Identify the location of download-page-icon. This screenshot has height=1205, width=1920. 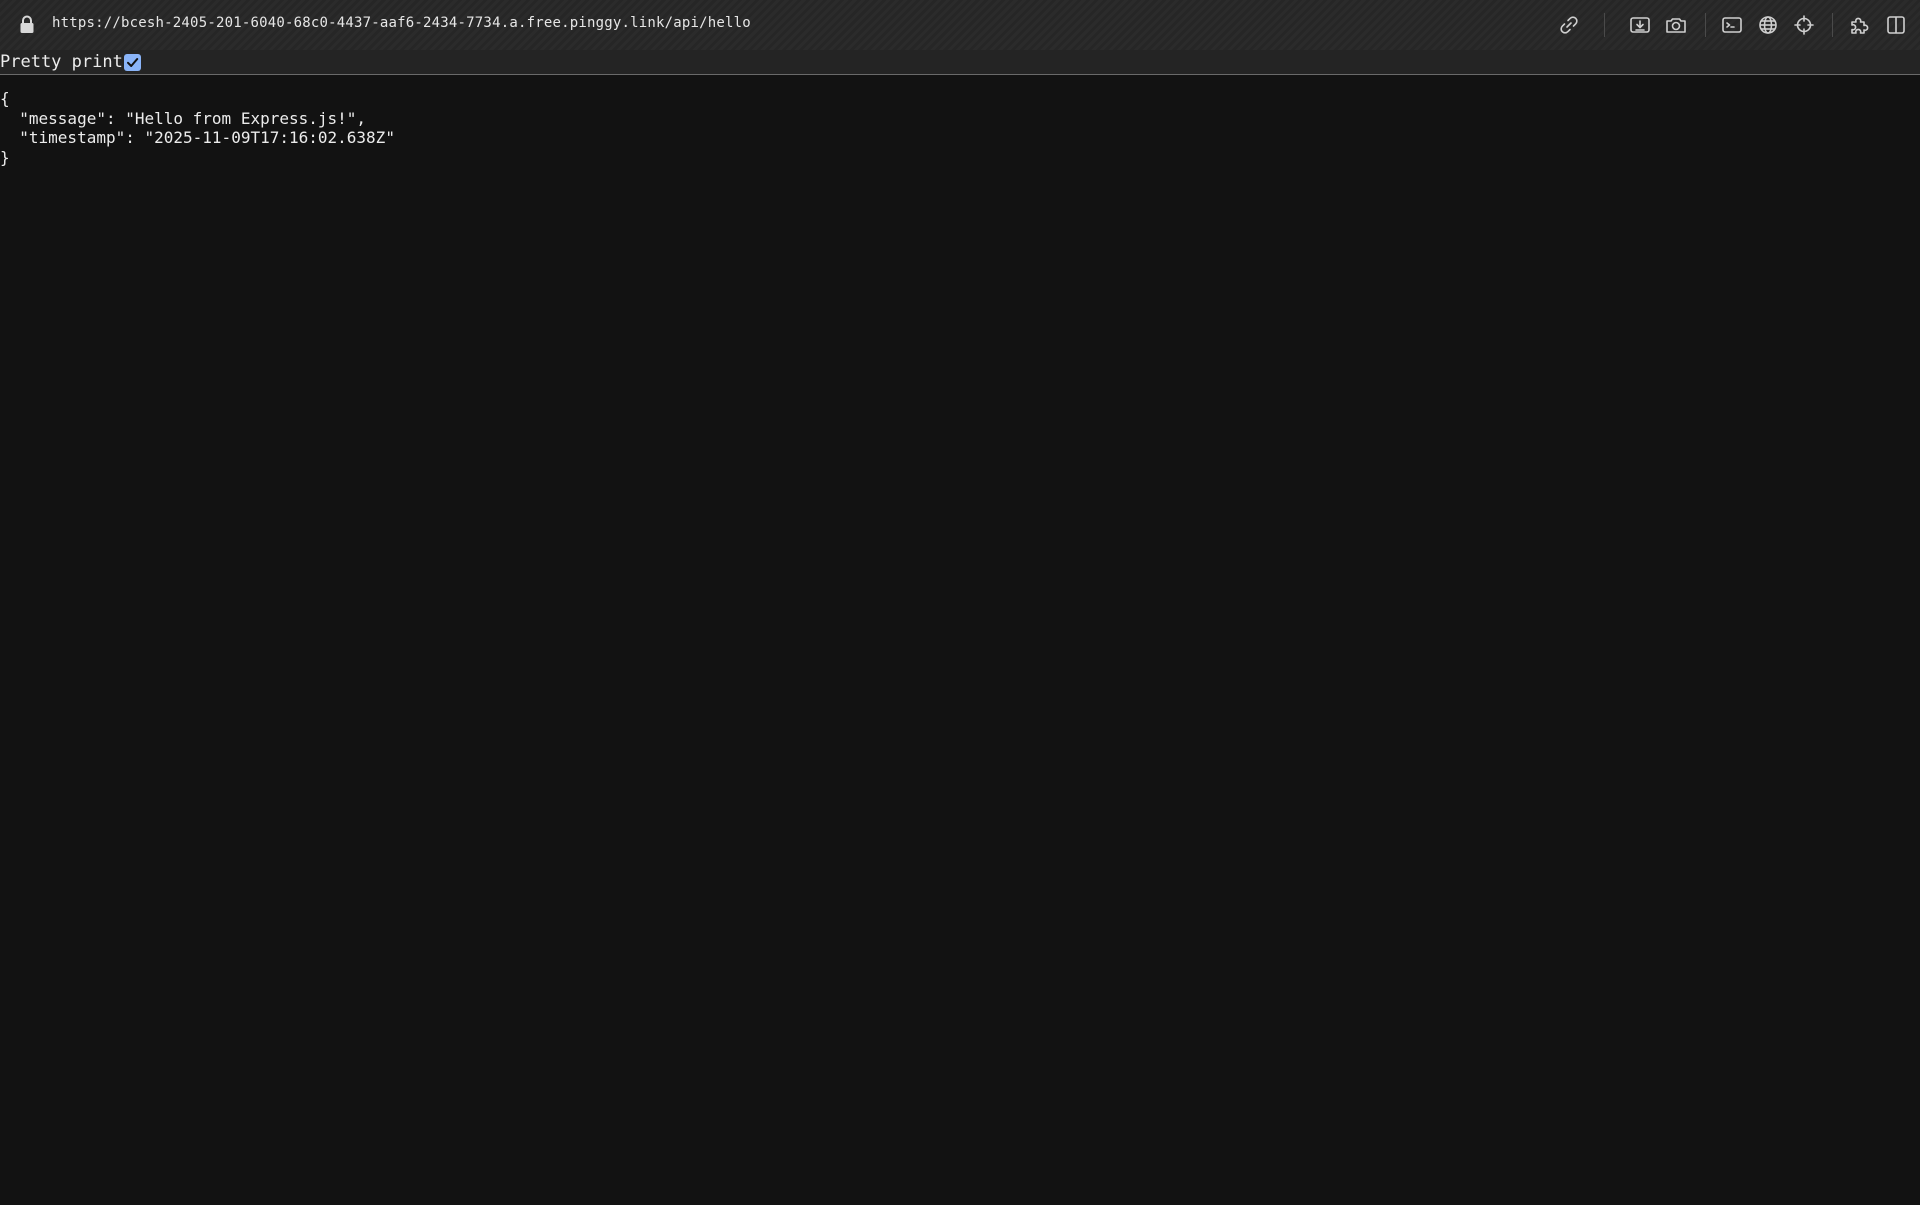
(1640, 25).